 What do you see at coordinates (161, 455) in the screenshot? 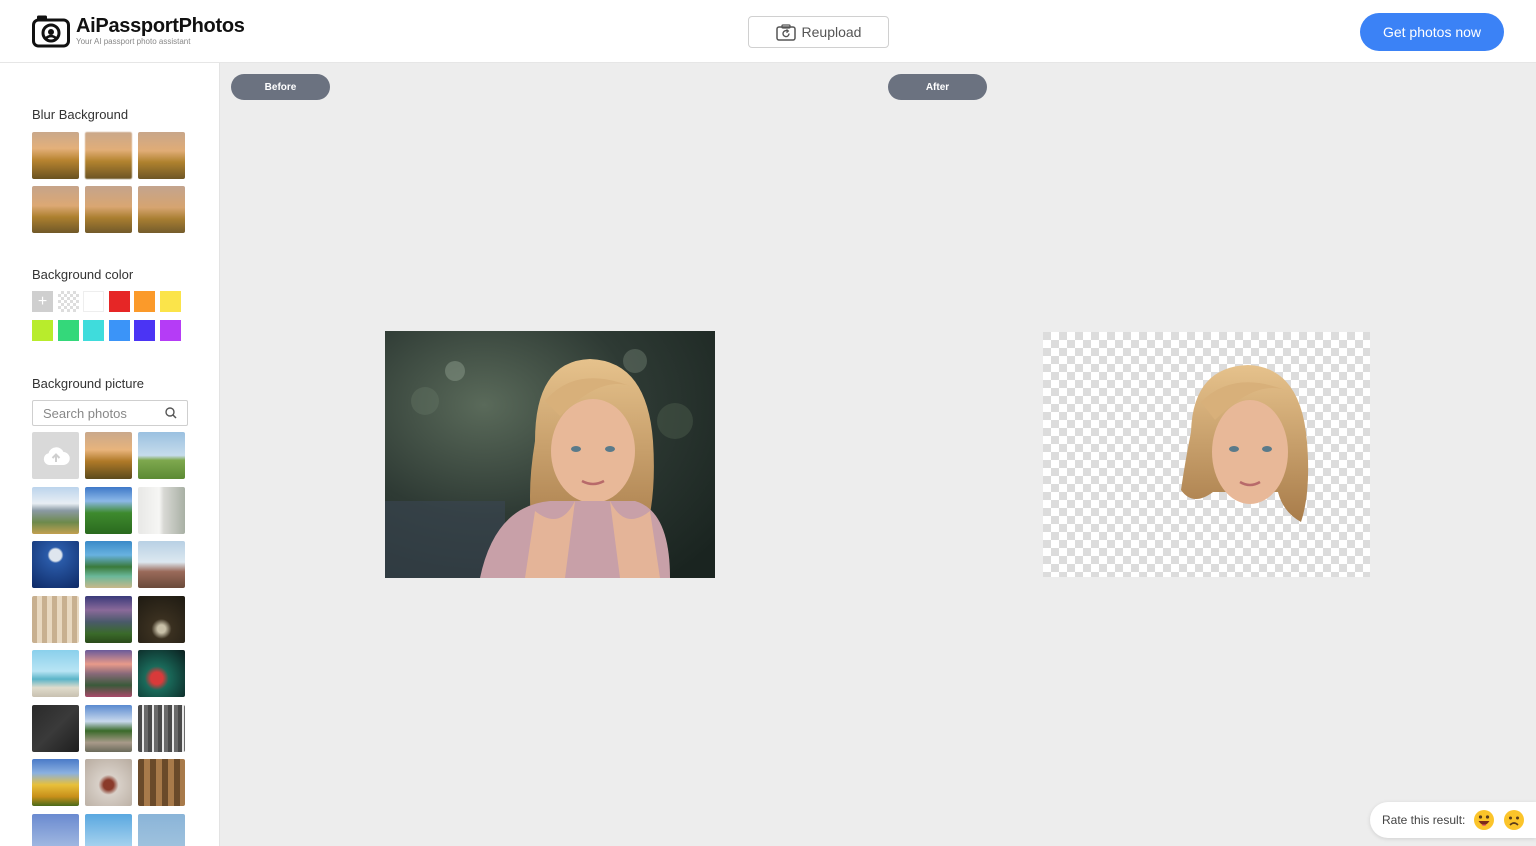
I see `picture-field-tree` at bounding box center [161, 455].